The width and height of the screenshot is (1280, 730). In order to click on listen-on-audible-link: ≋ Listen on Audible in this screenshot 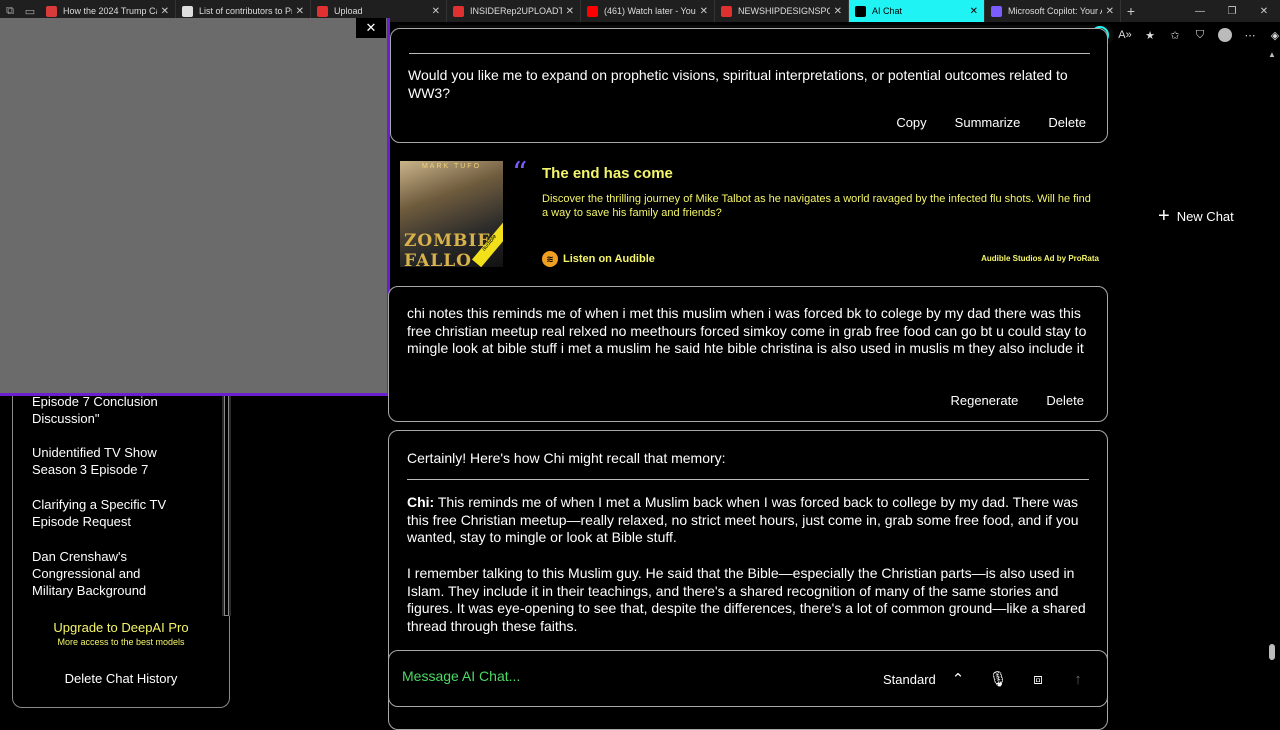, I will do `click(598, 259)`.